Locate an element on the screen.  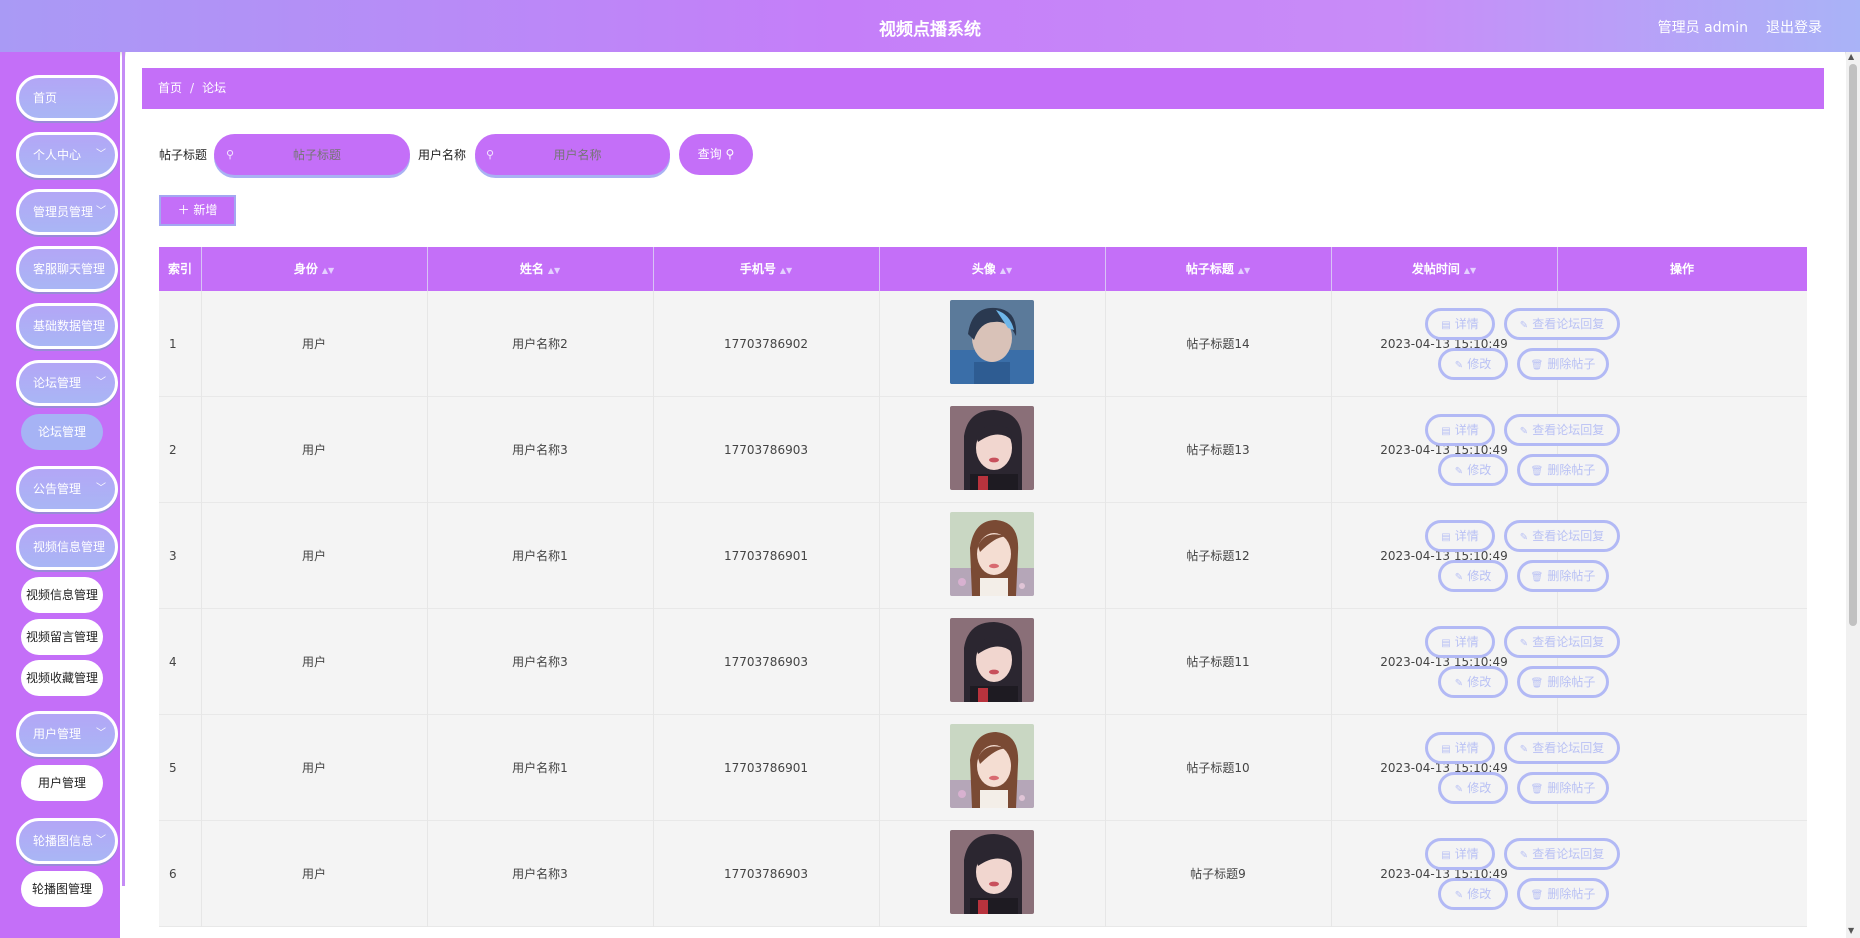
sidebar-item-user: 用户管理 ﹀ is located at coordinates (67, 734).